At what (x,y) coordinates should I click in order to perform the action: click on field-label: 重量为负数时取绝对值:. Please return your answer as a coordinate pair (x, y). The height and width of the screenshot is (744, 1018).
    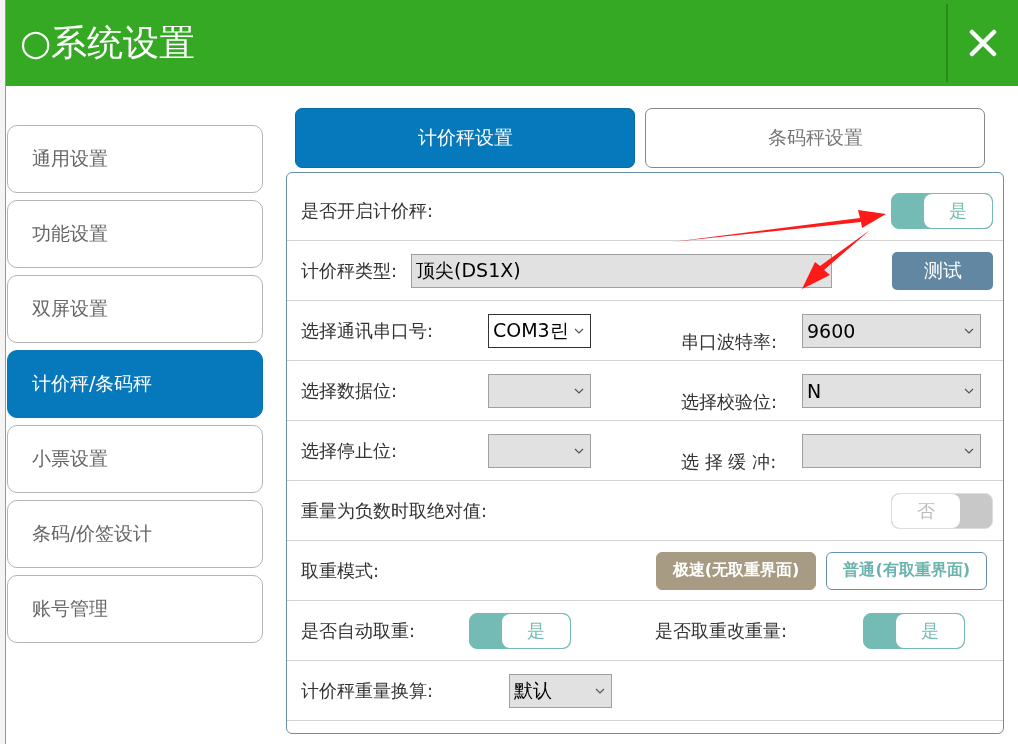
    Looking at the image, I should click on (394, 510).